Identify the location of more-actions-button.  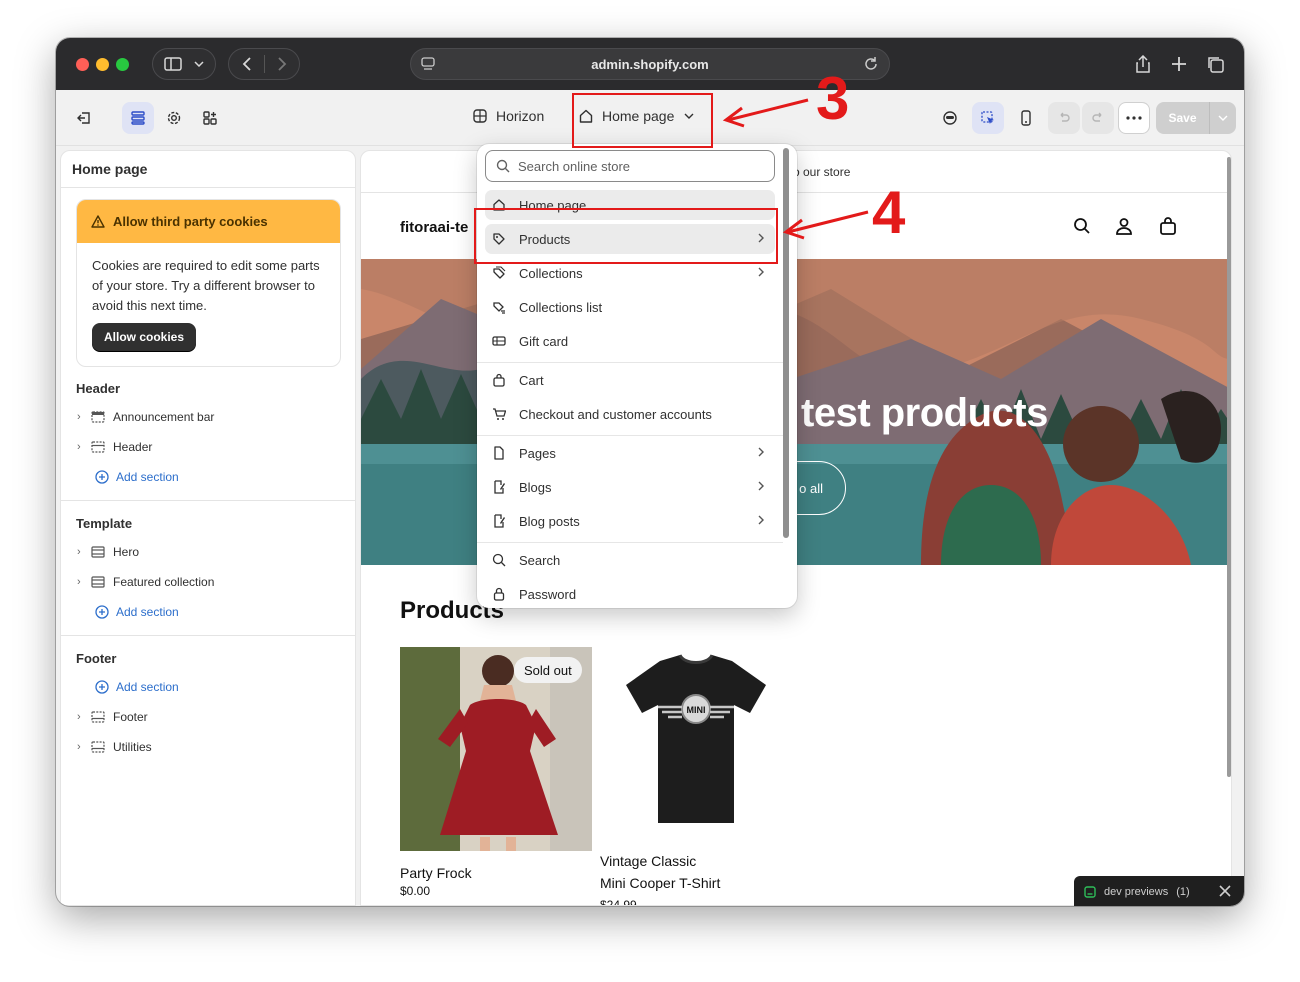
(1134, 118).